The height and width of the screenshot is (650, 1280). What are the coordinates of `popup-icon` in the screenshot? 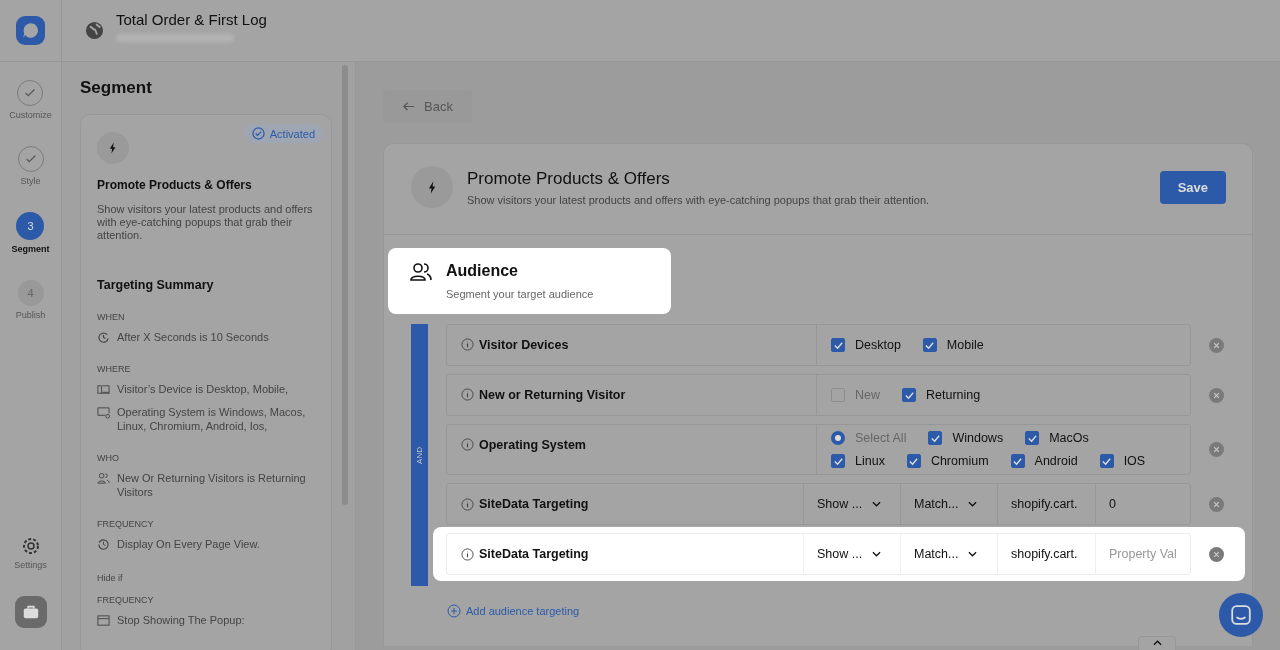 It's located at (103, 620).